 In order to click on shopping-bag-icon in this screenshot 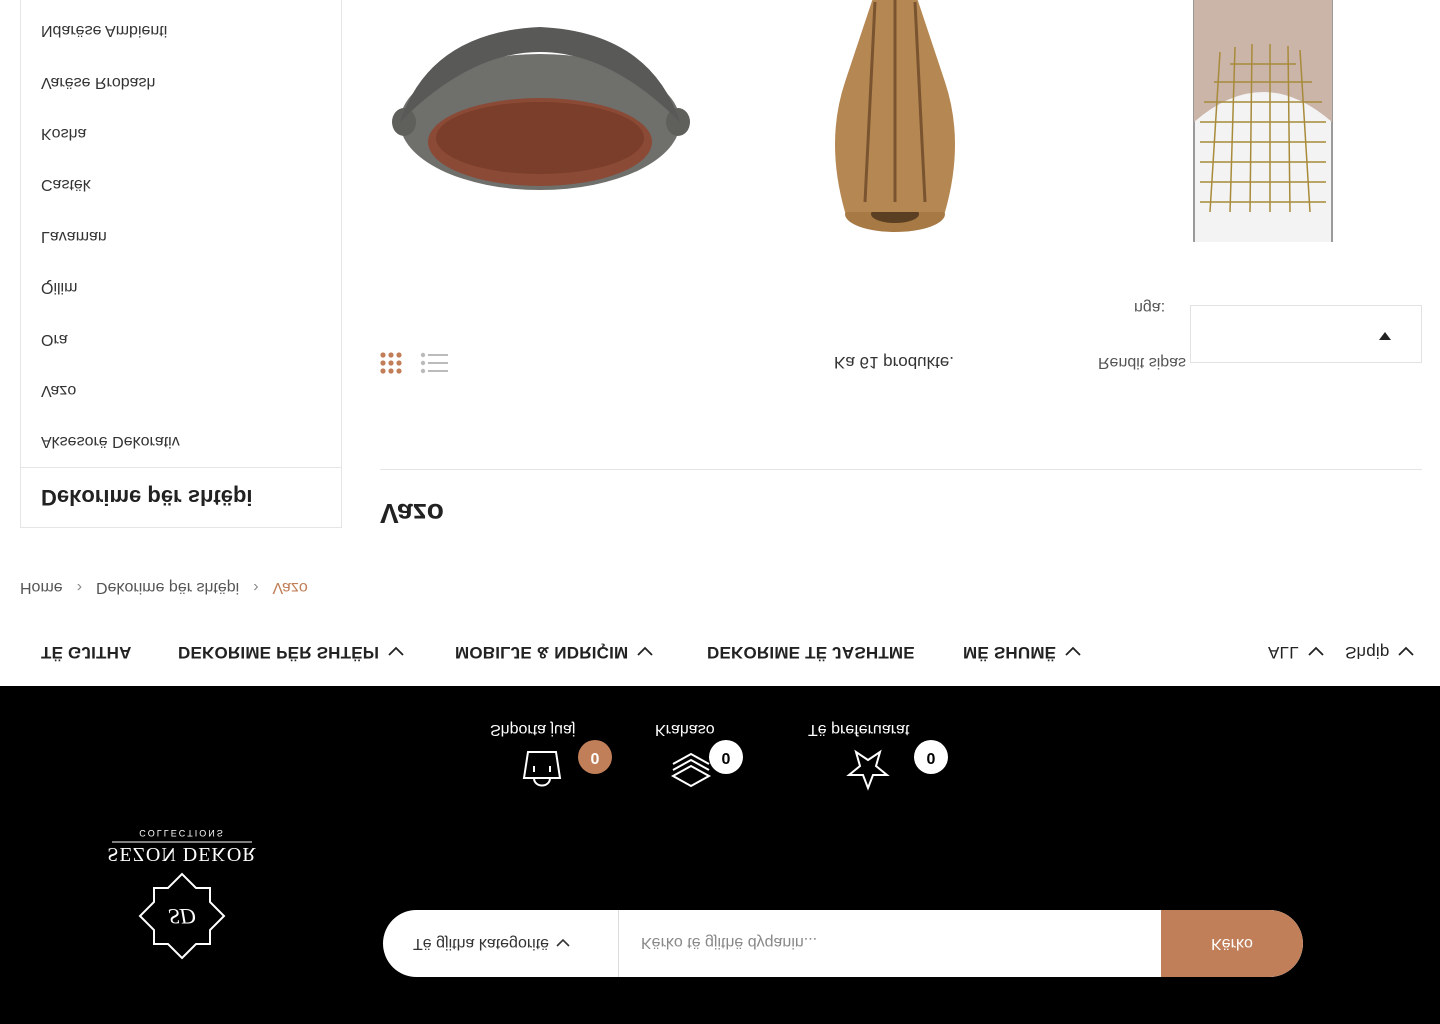, I will do `click(542, 769)`.